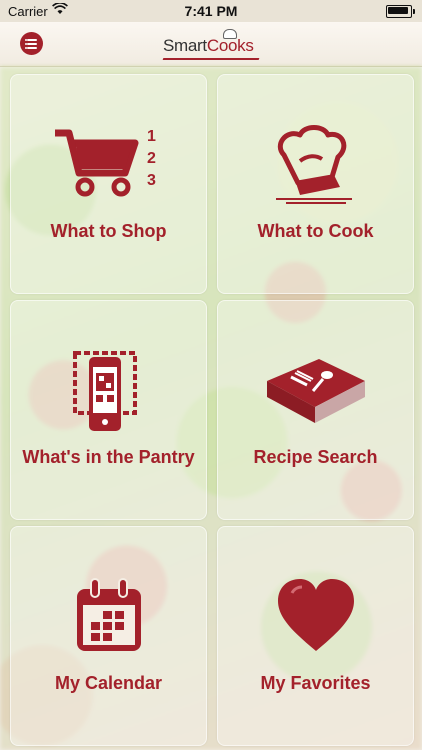 The height and width of the screenshot is (750, 422). Describe the element at coordinates (315, 170) in the screenshot. I see `chef-hat-icon` at that location.